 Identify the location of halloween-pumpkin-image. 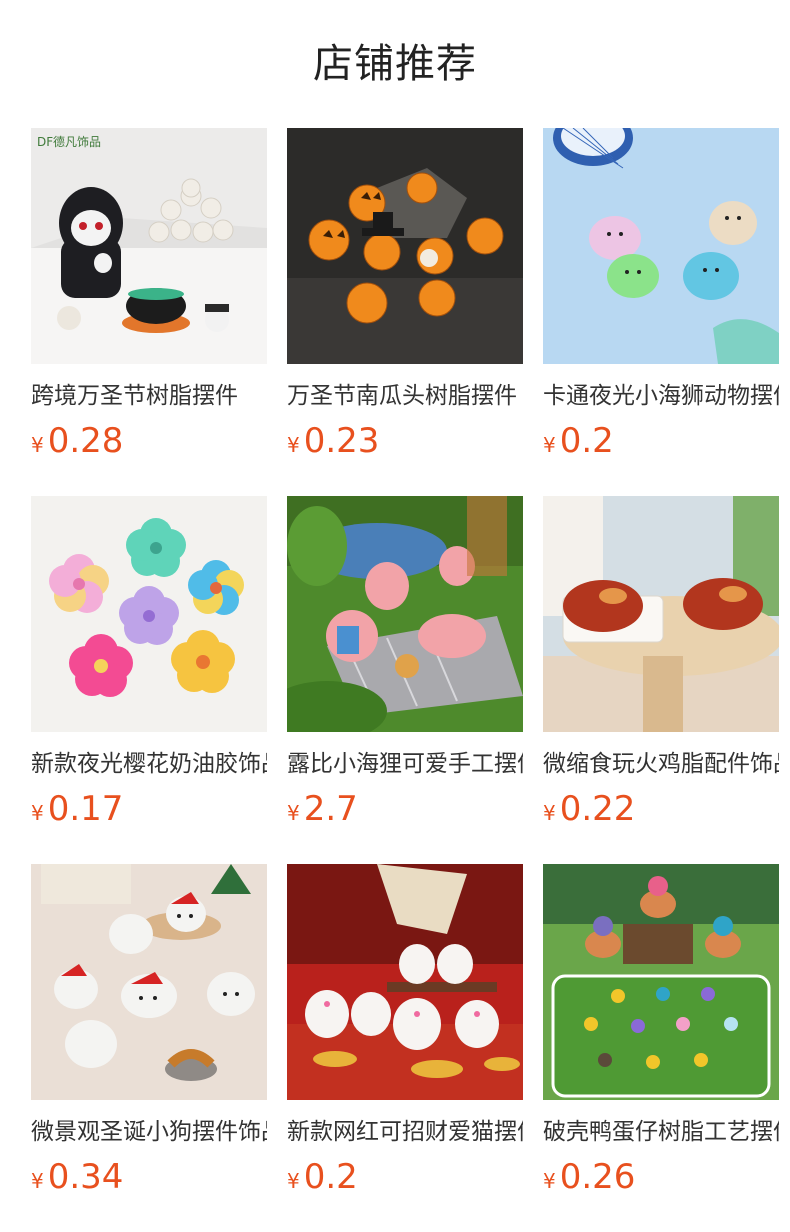
(405, 246).